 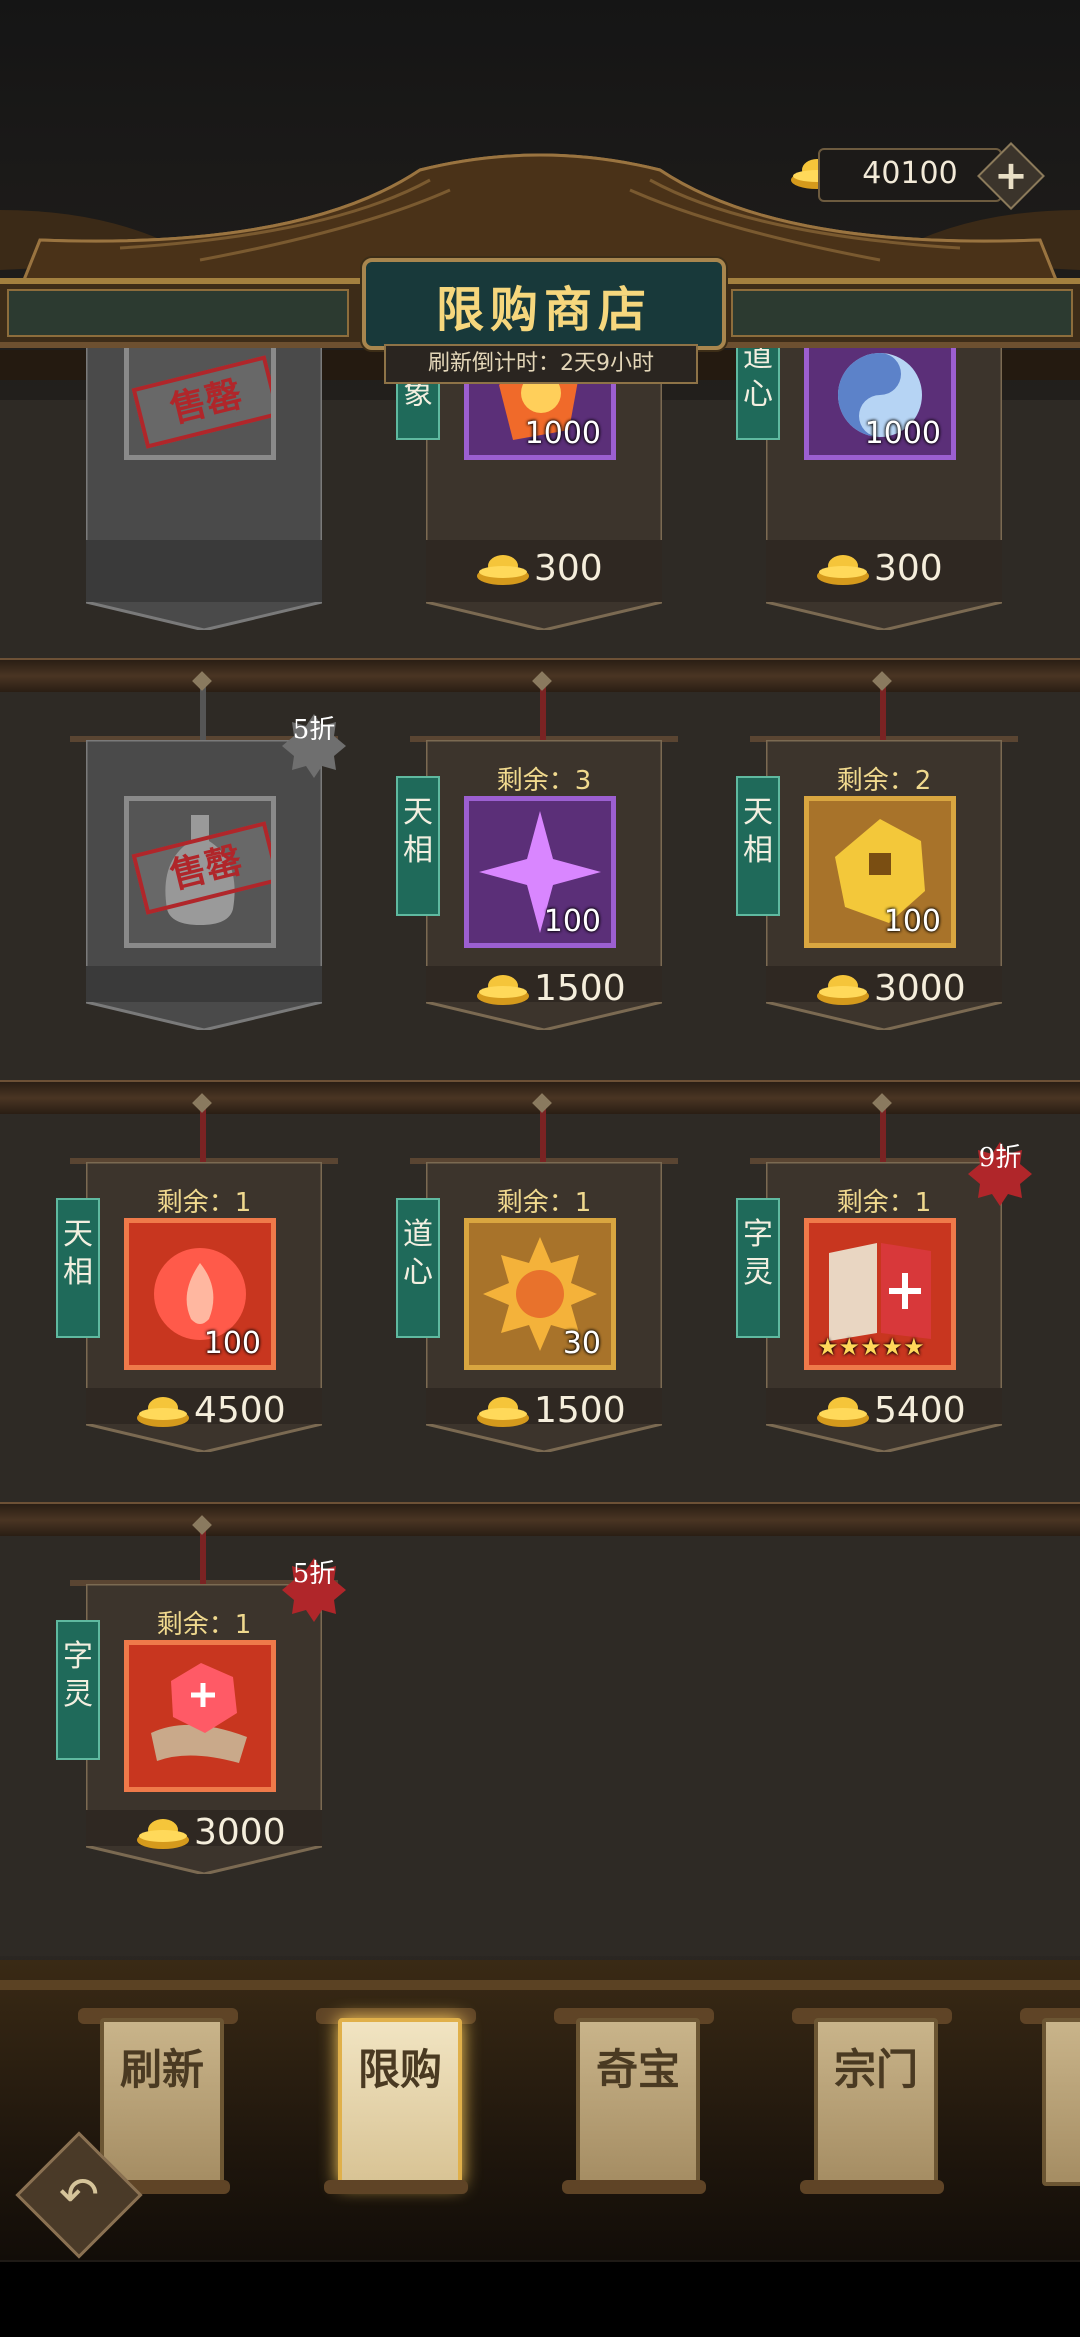 What do you see at coordinates (869, 475) in the screenshot?
I see `shop-item-card: 1000 道心 300` at bounding box center [869, 475].